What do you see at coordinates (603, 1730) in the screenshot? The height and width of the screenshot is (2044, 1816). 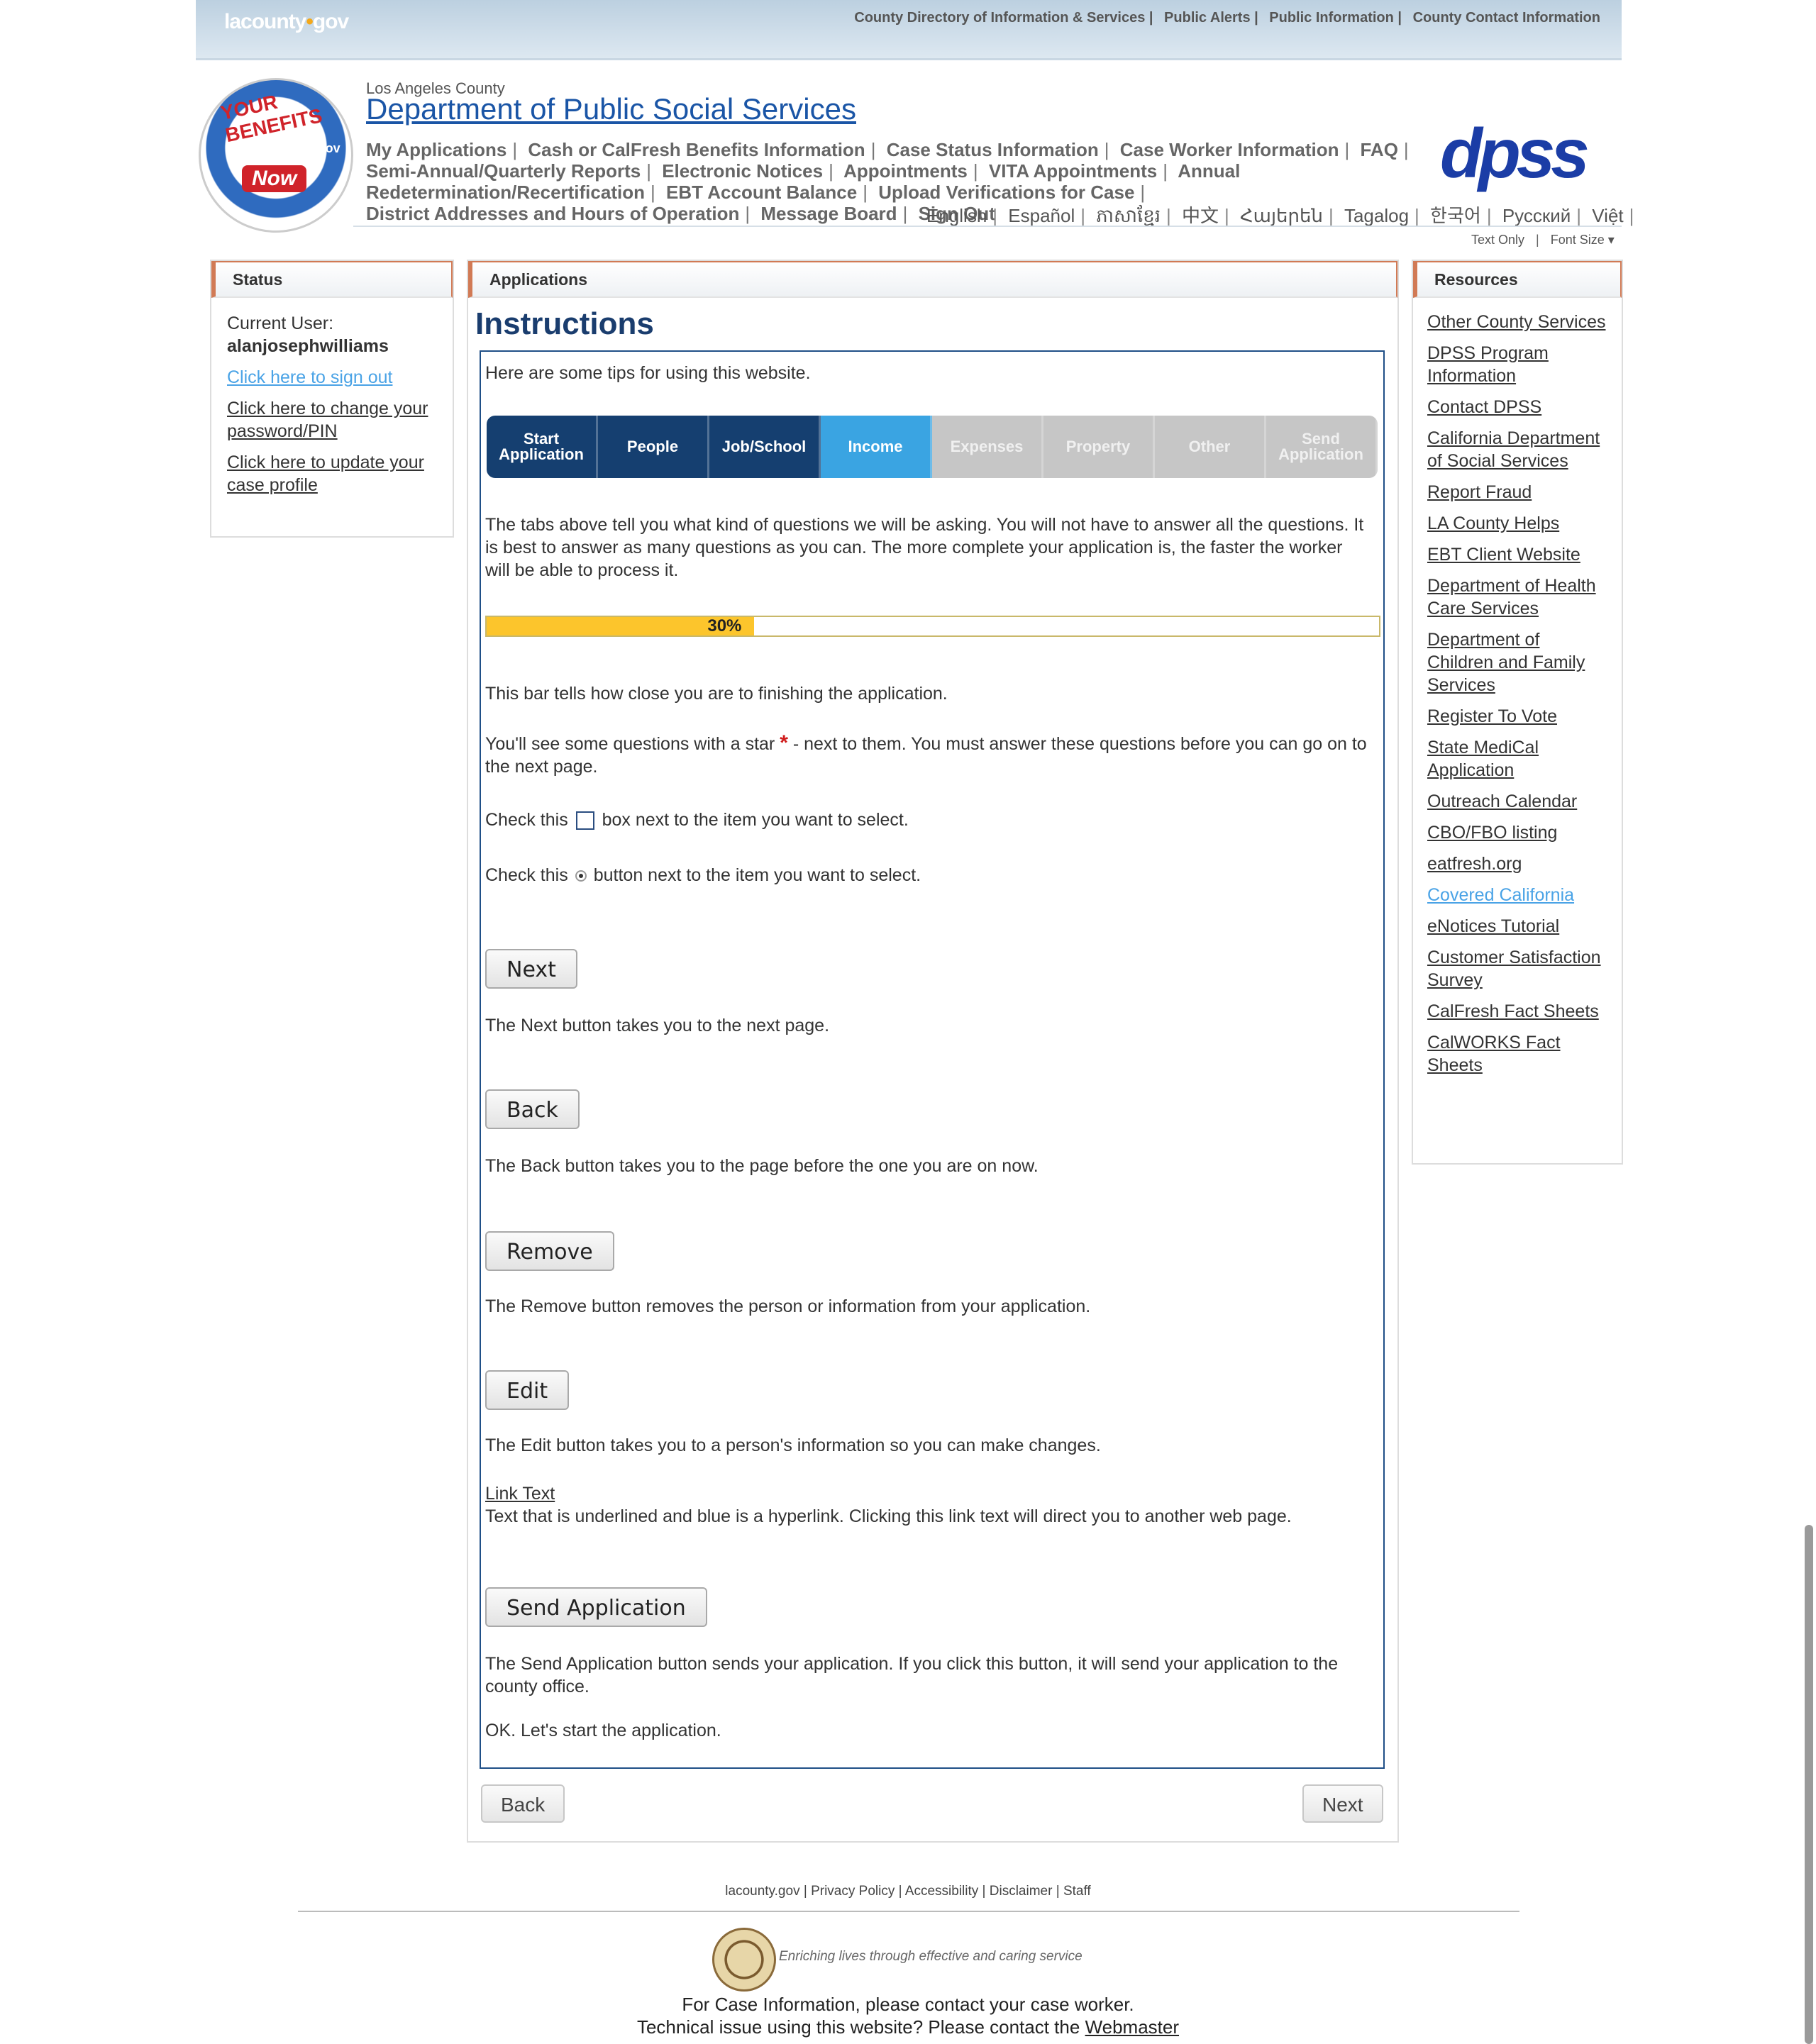 I see `ok-start-text: OK. Let's start the application.` at bounding box center [603, 1730].